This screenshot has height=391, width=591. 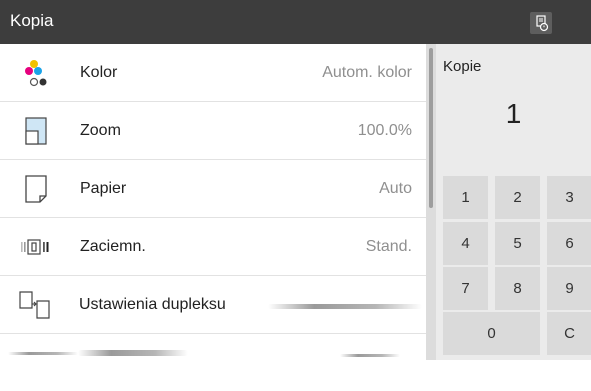 What do you see at coordinates (569, 197) in the screenshot?
I see `key-3: 3` at bounding box center [569, 197].